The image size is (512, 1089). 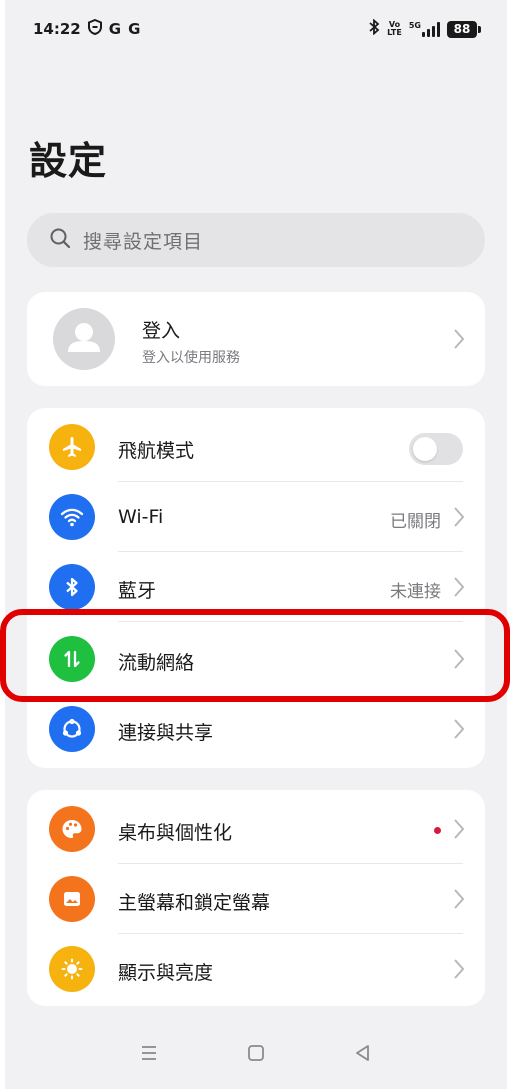 What do you see at coordinates (256, 240) in the screenshot?
I see `search-bar: 搜尋設定項目` at bounding box center [256, 240].